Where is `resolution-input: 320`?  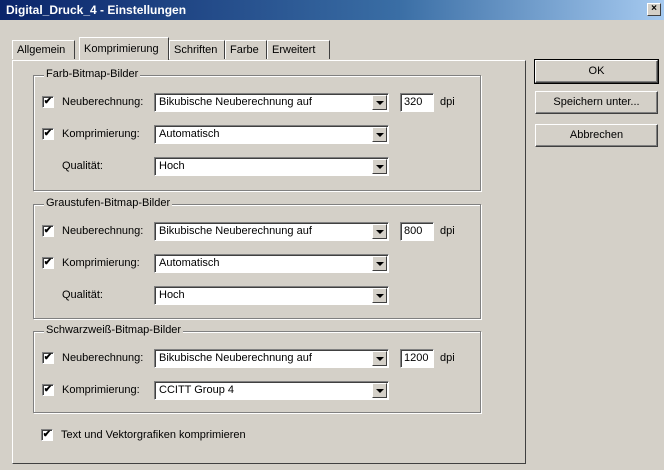
resolution-input: 320 is located at coordinates (417, 102).